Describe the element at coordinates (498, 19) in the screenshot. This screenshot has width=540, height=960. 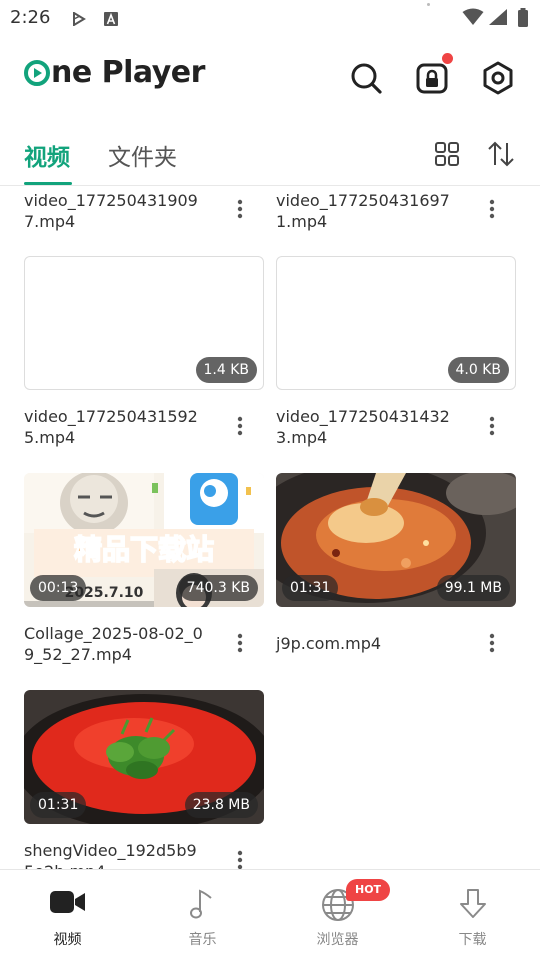
I see `signal-icon` at that location.